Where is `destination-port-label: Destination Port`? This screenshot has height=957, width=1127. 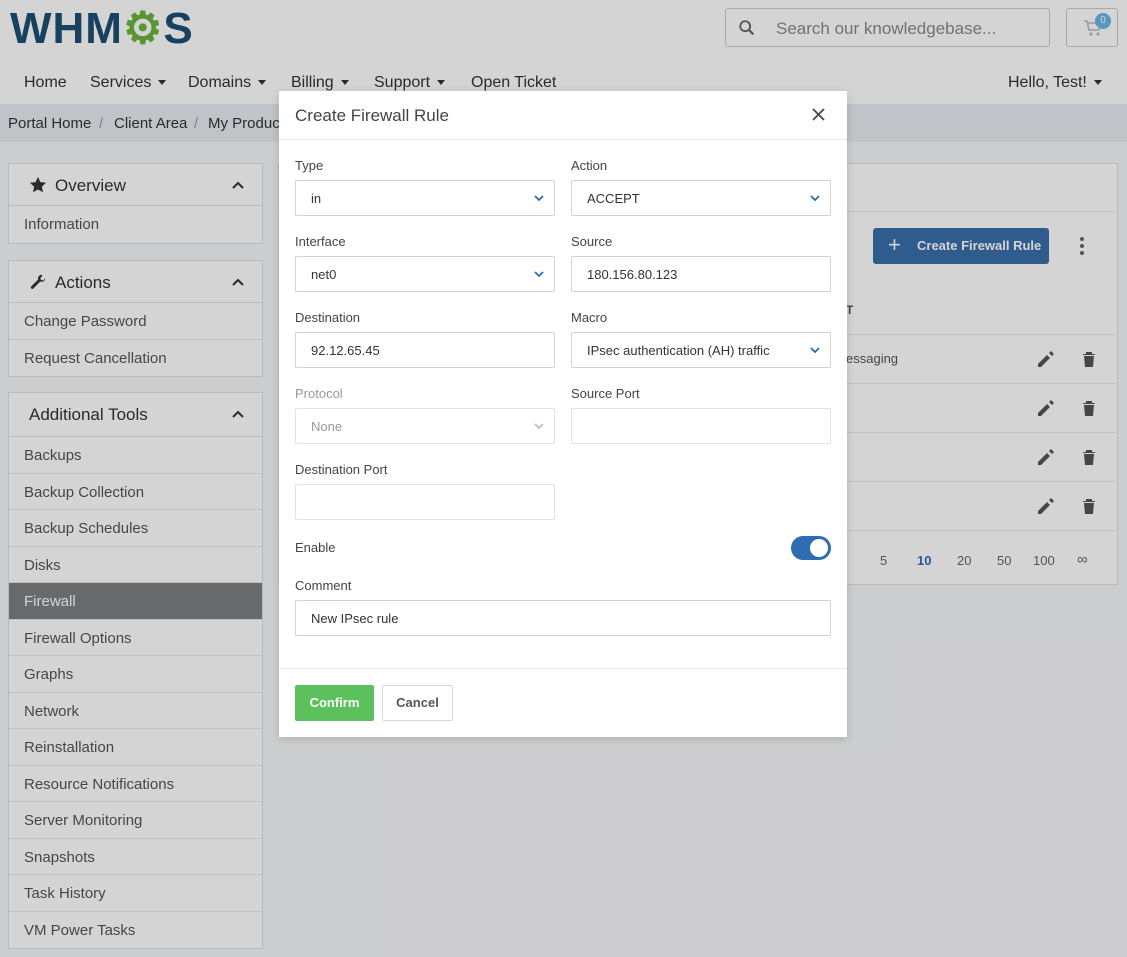
destination-port-label: Destination Port is located at coordinates (341, 469).